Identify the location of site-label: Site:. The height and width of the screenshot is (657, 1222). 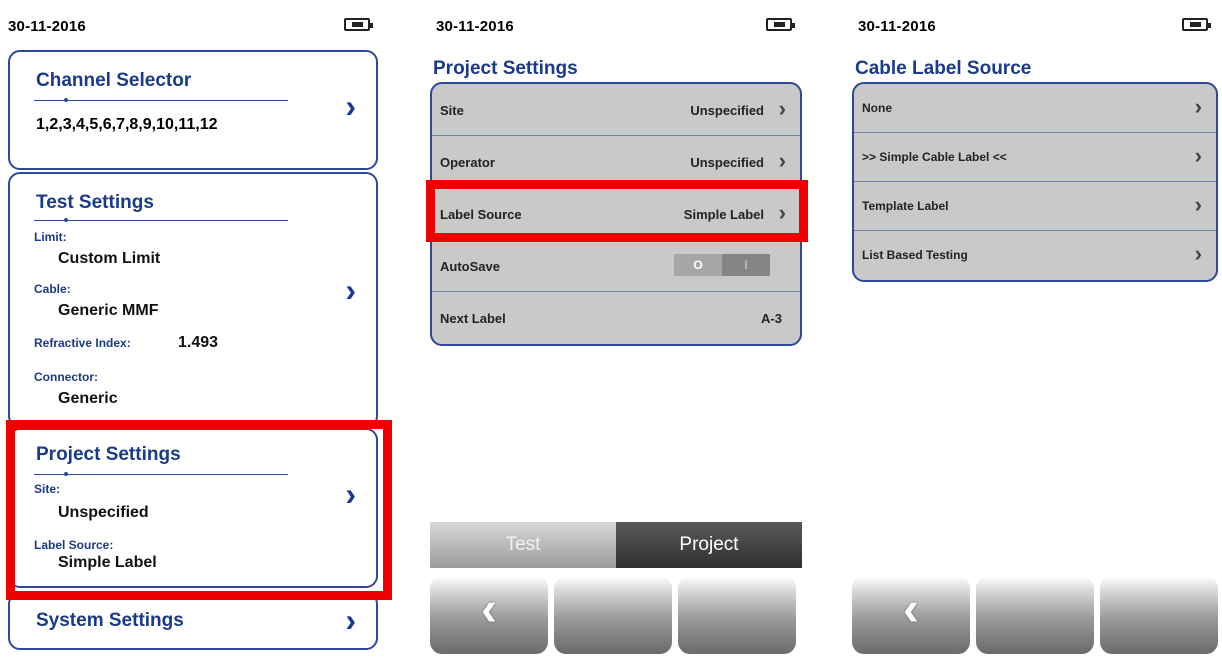
(47, 489).